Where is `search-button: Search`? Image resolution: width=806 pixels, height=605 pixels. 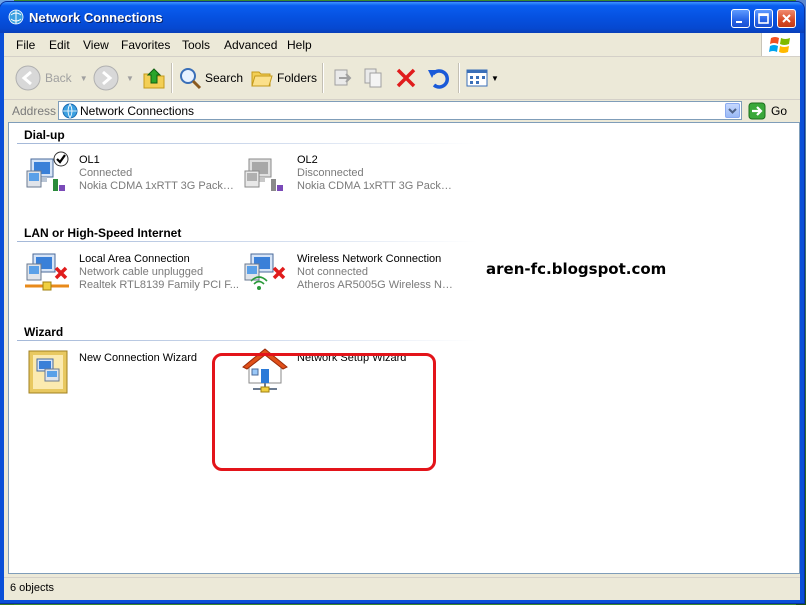
search-button: Search is located at coordinates (210, 78).